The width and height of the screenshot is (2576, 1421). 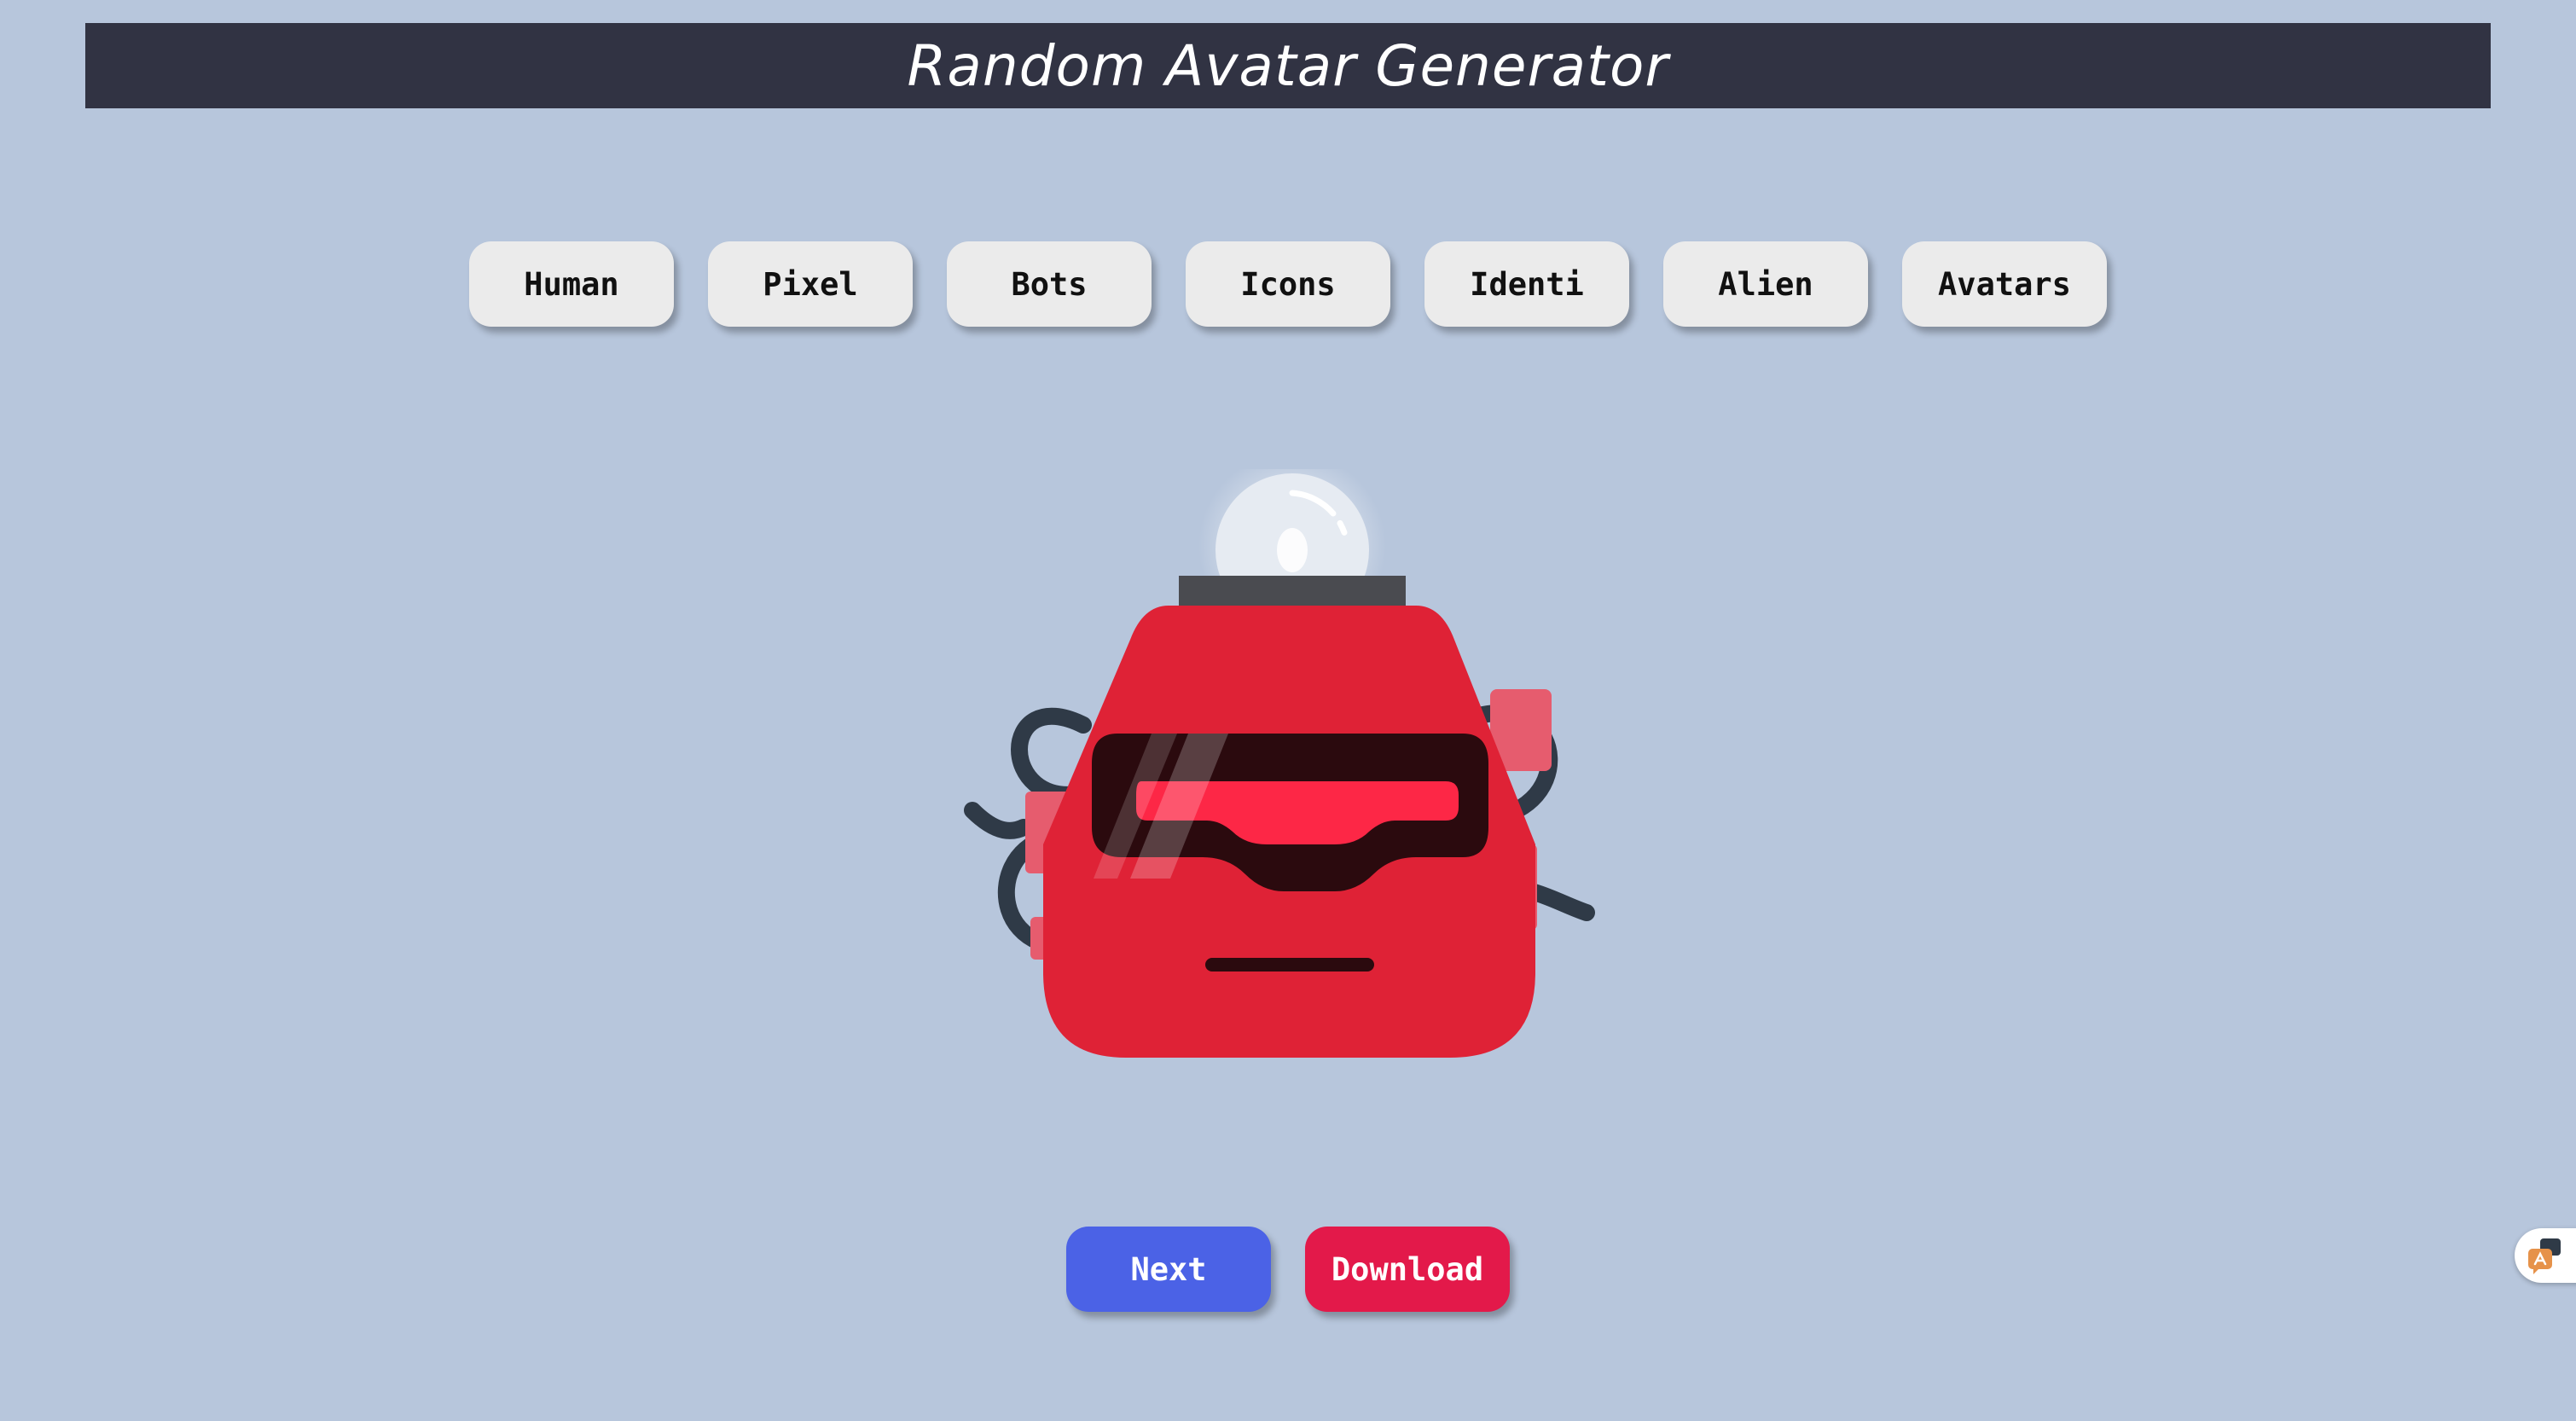 I want to click on category-button-identi: Identi, so click(x=1526, y=284).